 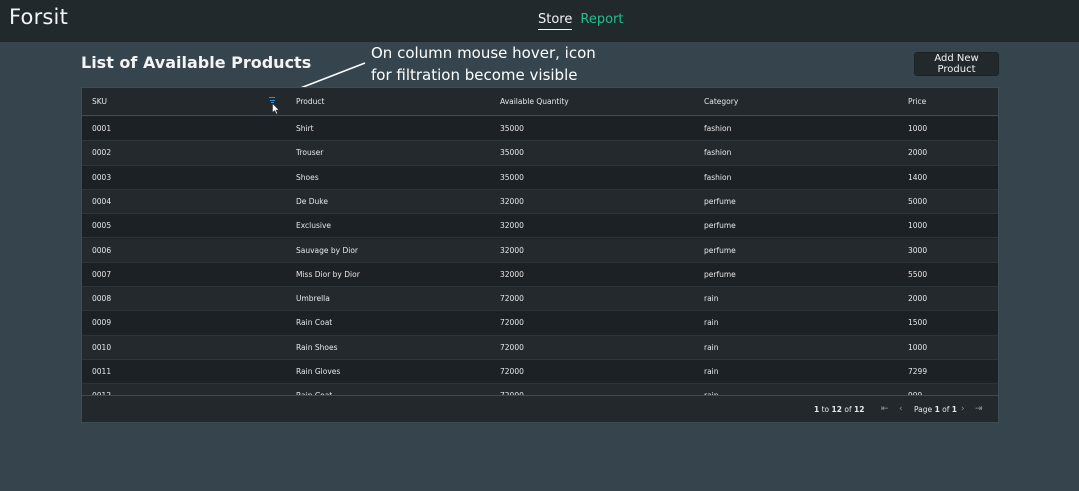 What do you see at coordinates (979, 409) in the screenshot?
I see `last-page-icon: ⇥` at bounding box center [979, 409].